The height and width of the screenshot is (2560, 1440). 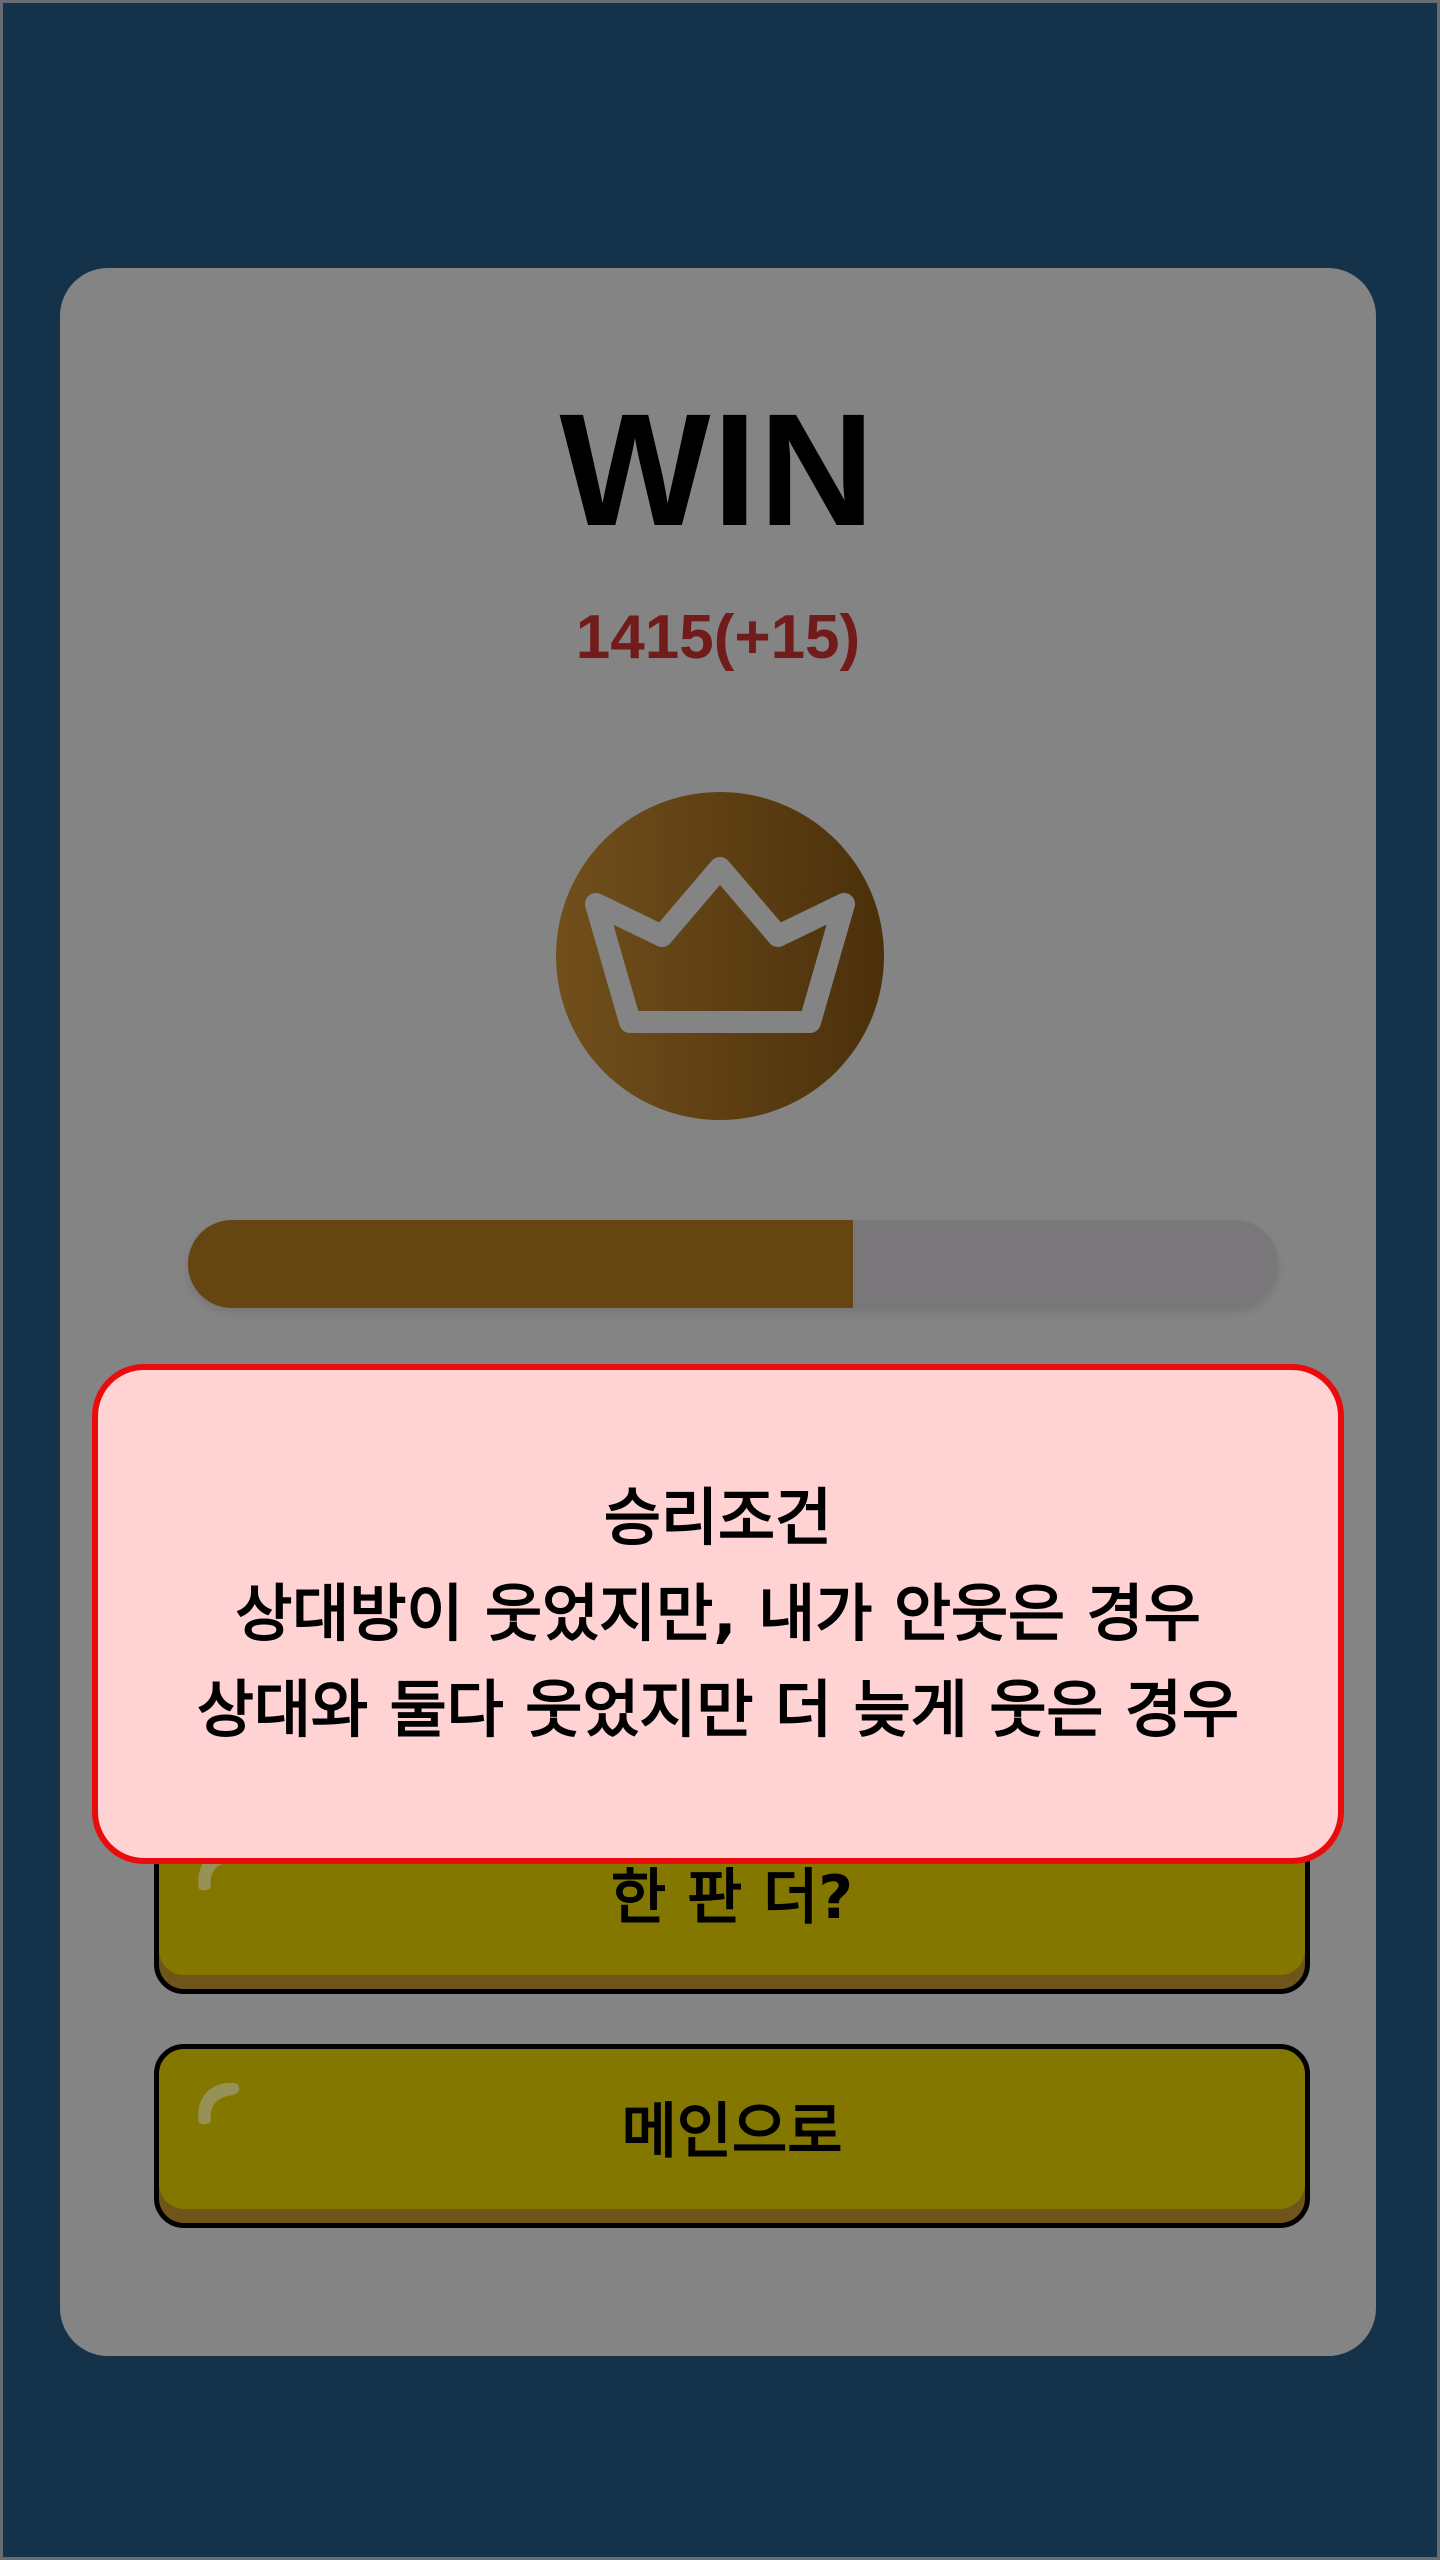 What do you see at coordinates (718, 1517) in the screenshot?
I see `popup-heading: 승리조건` at bounding box center [718, 1517].